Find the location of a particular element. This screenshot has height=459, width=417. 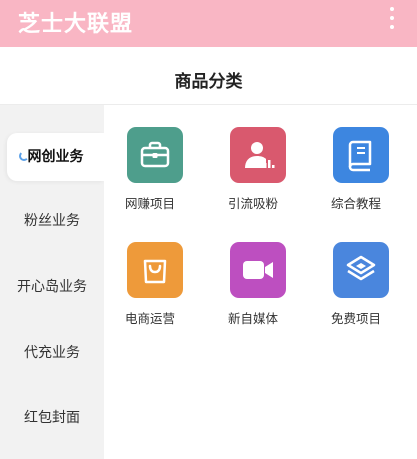

sidebar-item-wangchuang: 网创业务 is located at coordinates (55, 157).